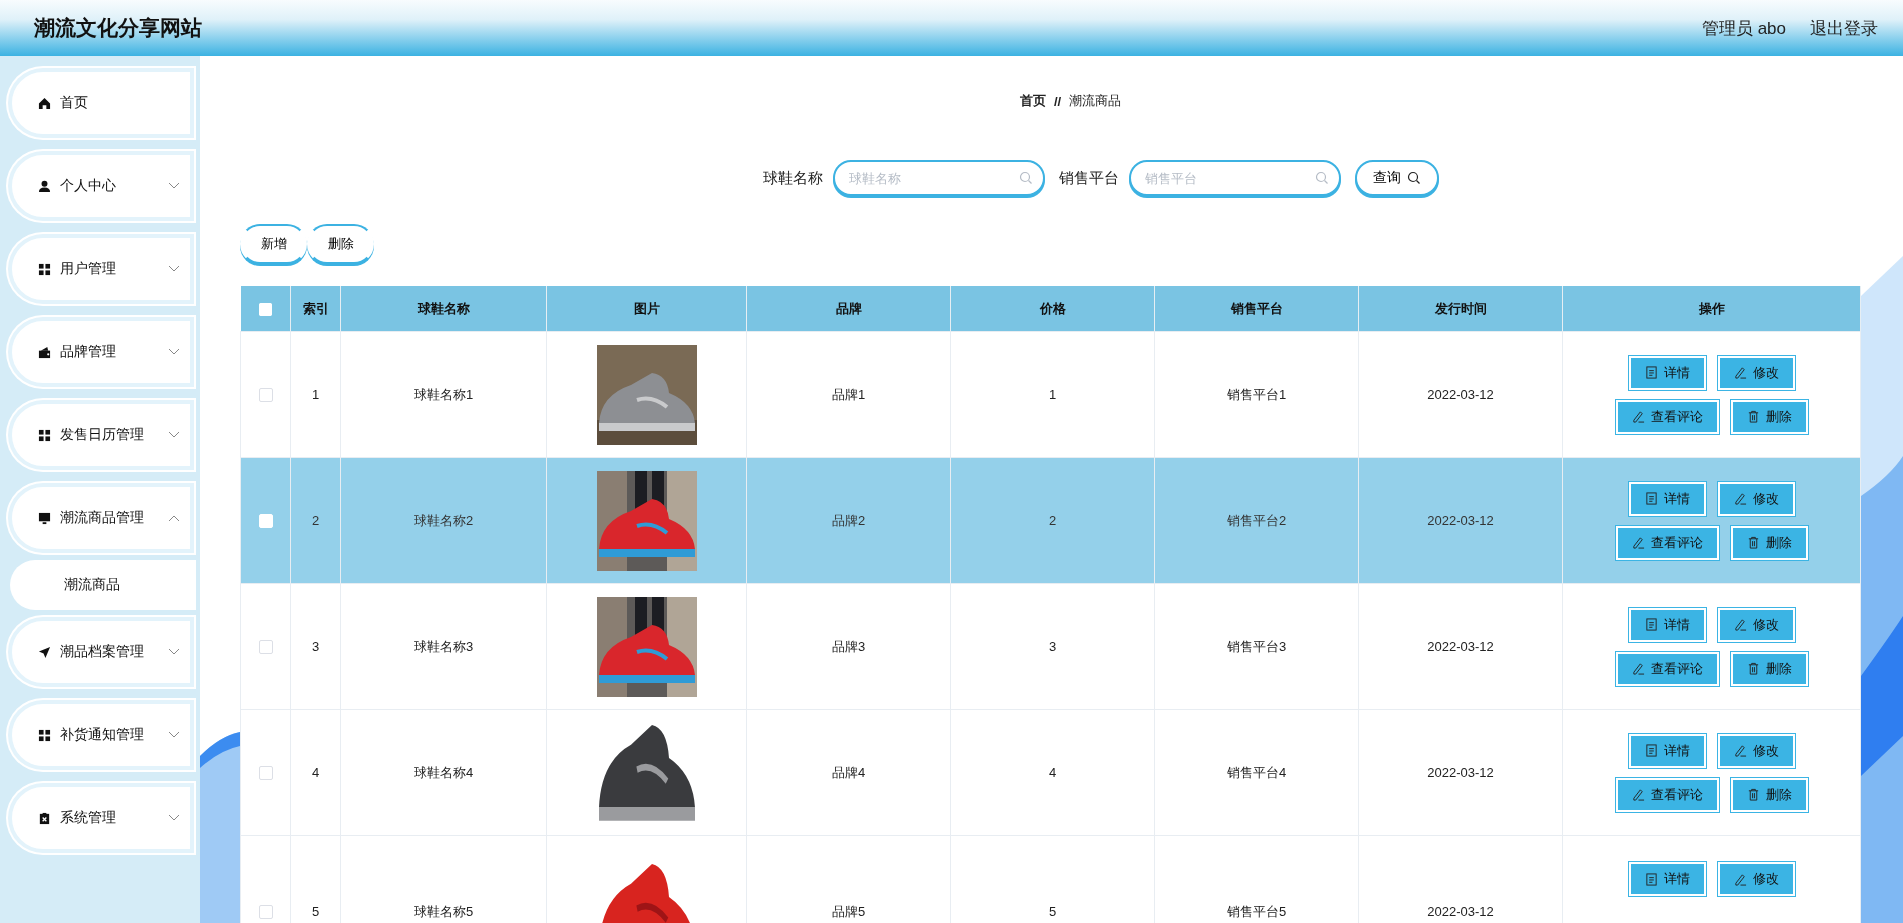 The image size is (1903, 923). What do you see at coordinates (1396, 178) in the screenshot?
I see `query-button: 查询` at bounding box center [1396, 178].